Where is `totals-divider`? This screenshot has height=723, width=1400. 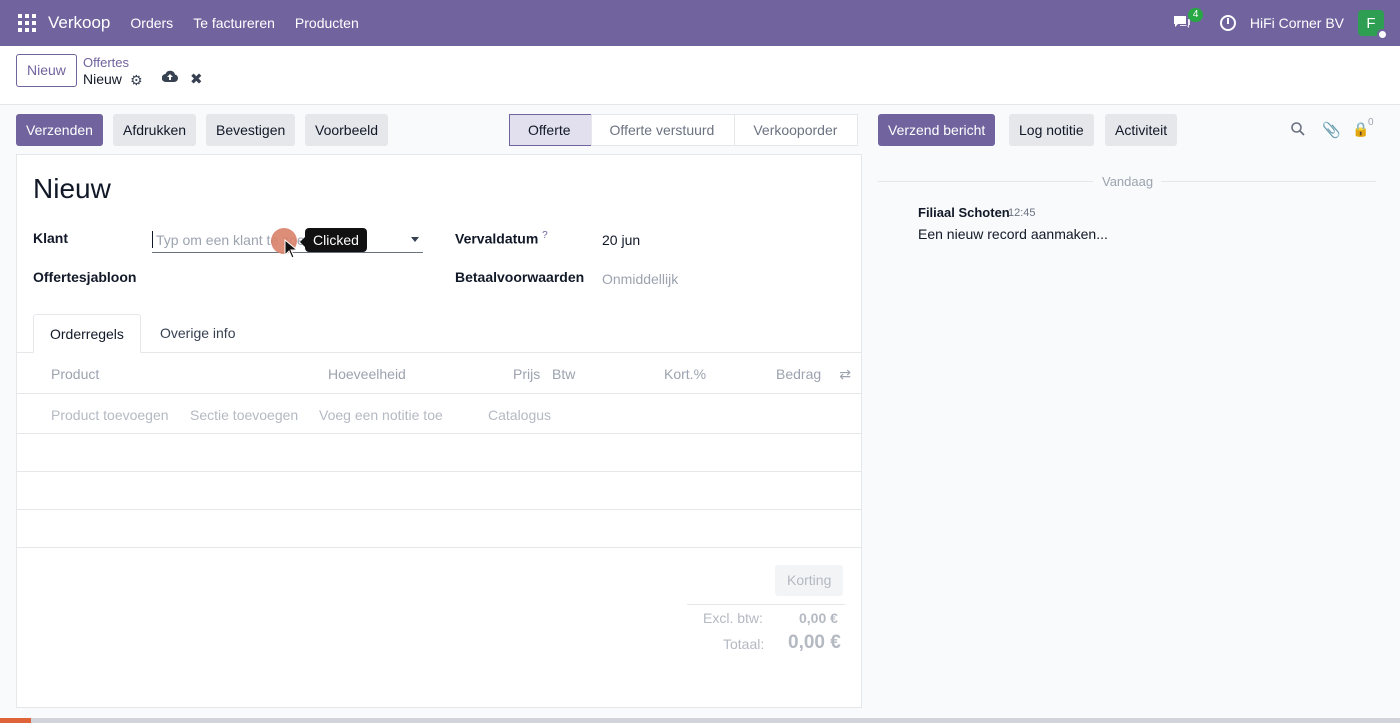 totals-divider is located at coordinates (766, 604).